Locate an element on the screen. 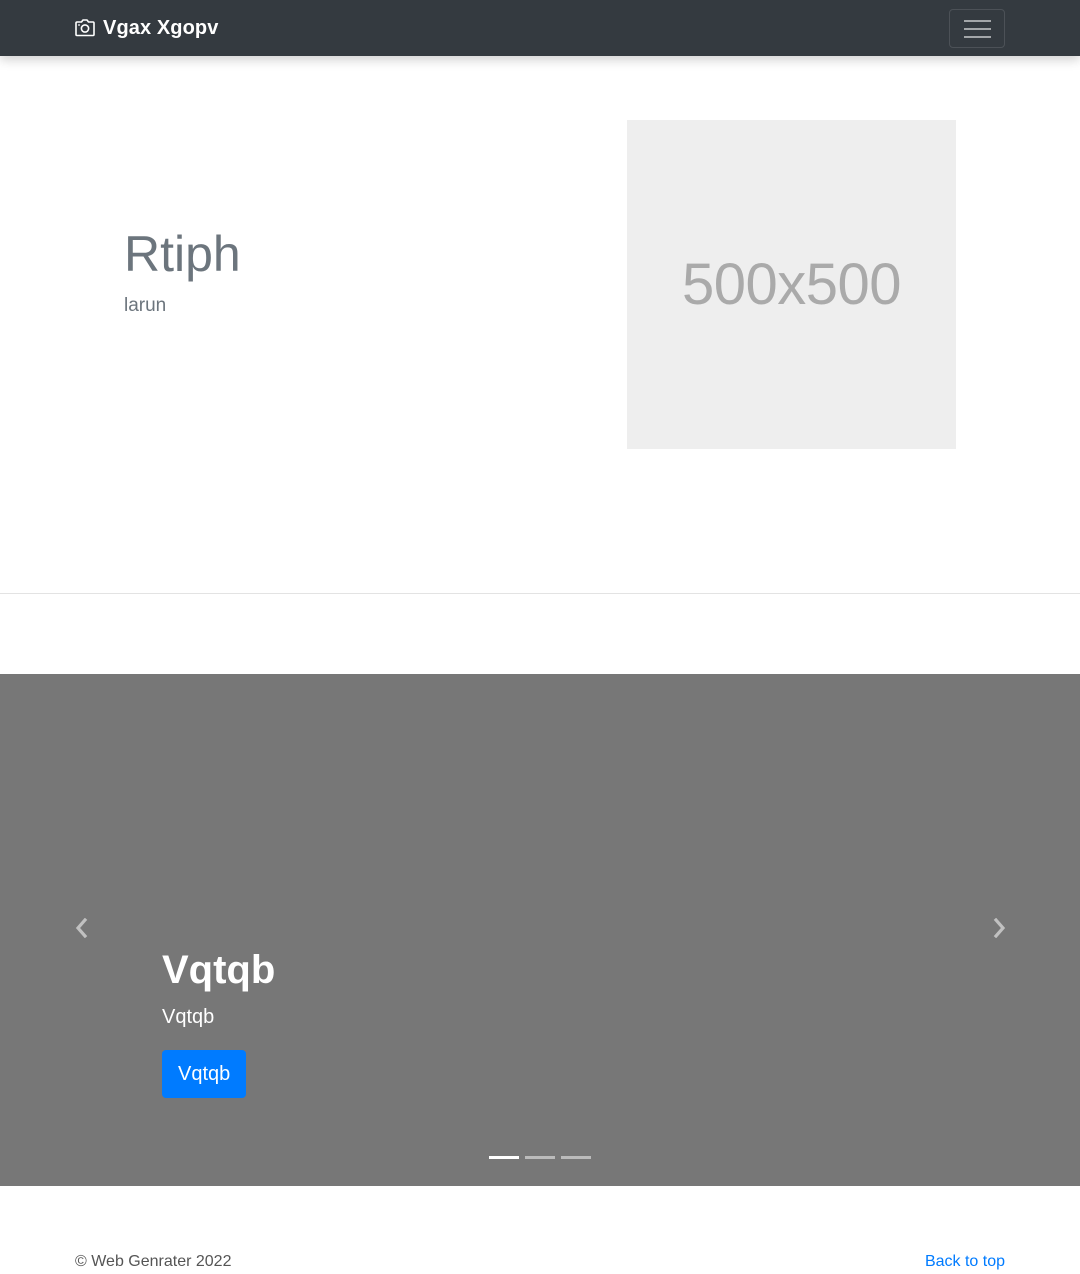 The image size is (1080, 1274). hero-placeholder-image: 500x500 is located at coordinates (791, 284).